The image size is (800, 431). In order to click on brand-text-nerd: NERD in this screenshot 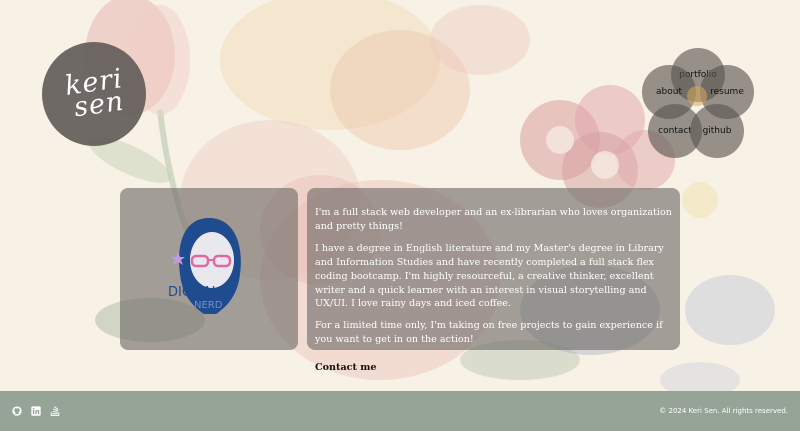, I will do `click(208, 305)`.